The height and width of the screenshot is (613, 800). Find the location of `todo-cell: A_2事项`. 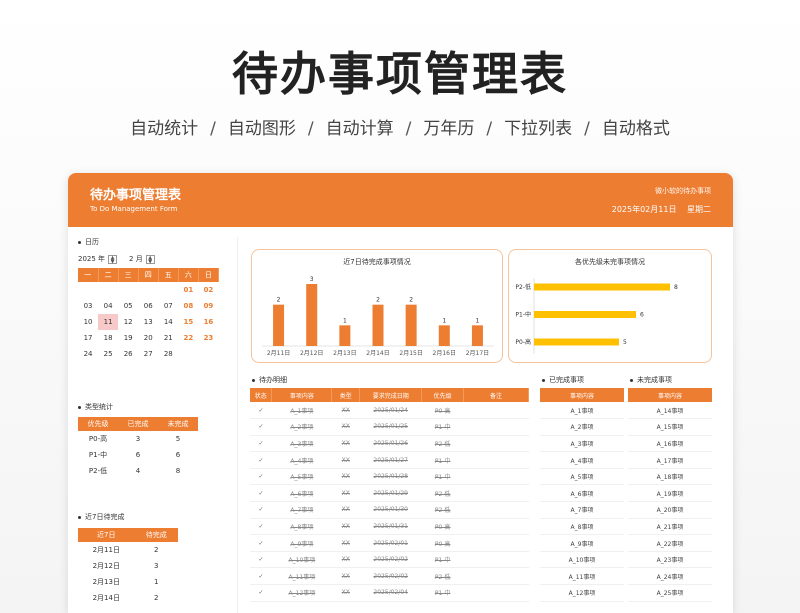

todo-cell: A_2事项 is located at coordinates (301, 427).